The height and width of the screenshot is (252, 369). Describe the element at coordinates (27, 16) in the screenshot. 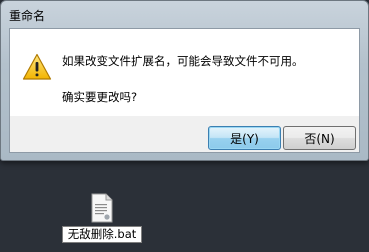

I see `dialog-title: 重命名` at that location.